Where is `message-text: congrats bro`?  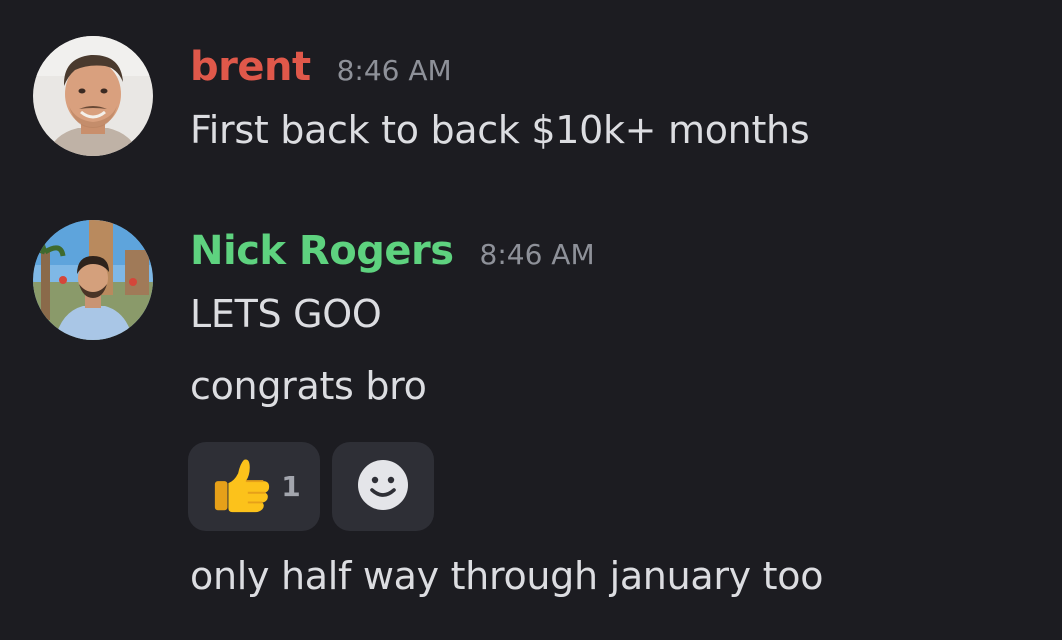 message-text: congrats bro is located at coordinates (308, 386).